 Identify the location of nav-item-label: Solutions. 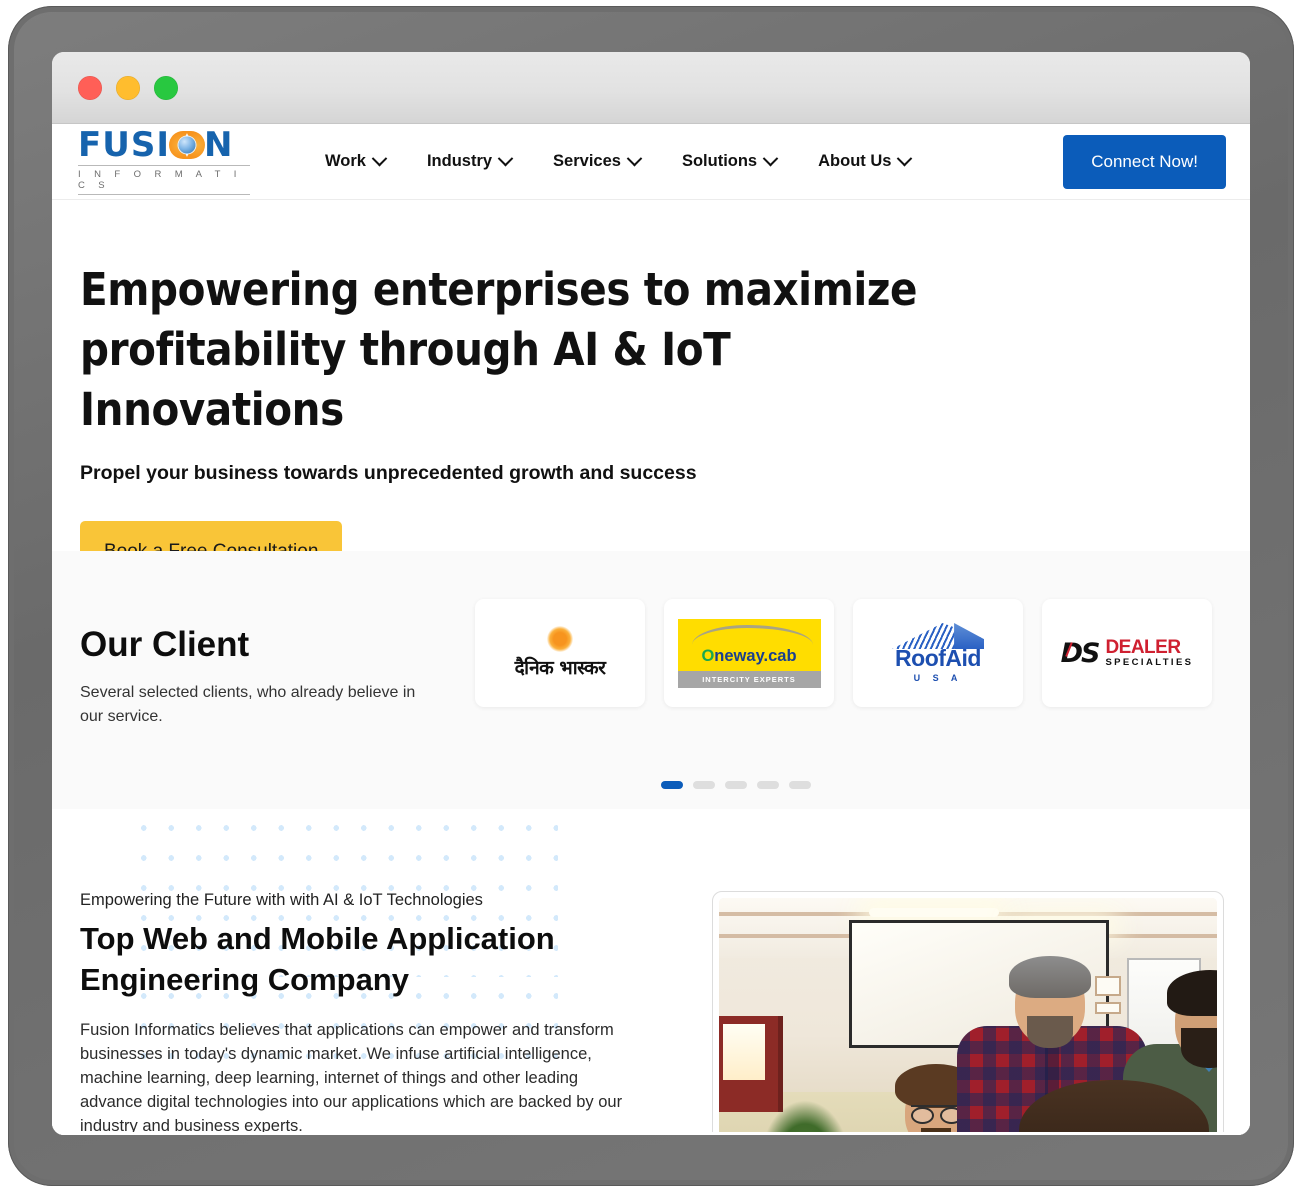
(719, 161).